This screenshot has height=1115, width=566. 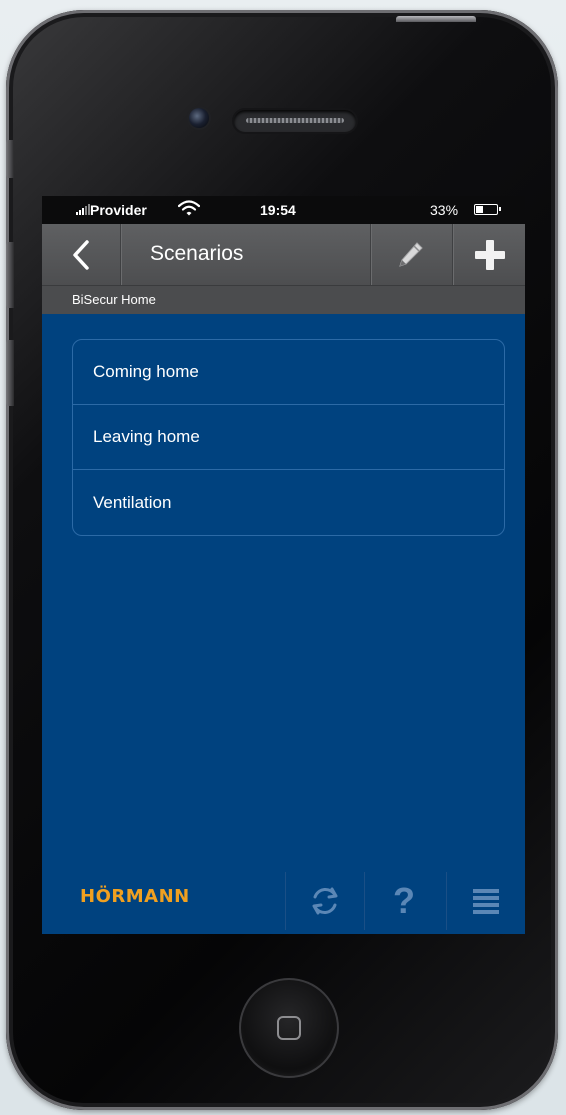 I want to click on scenario-list: Coming home Leaving home Ventilation, so click(x=288, y=437).